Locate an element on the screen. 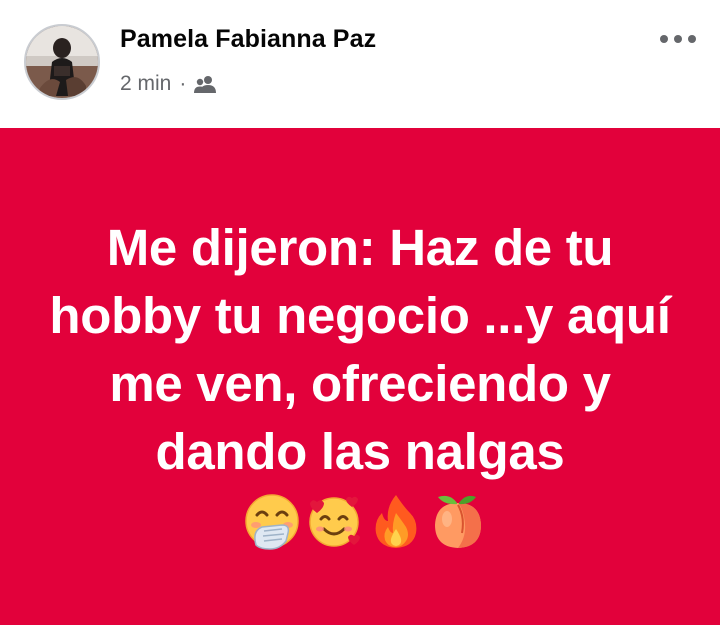 The image size is (720, 643). post-footer-spacer is located at coordinates (360, 634).